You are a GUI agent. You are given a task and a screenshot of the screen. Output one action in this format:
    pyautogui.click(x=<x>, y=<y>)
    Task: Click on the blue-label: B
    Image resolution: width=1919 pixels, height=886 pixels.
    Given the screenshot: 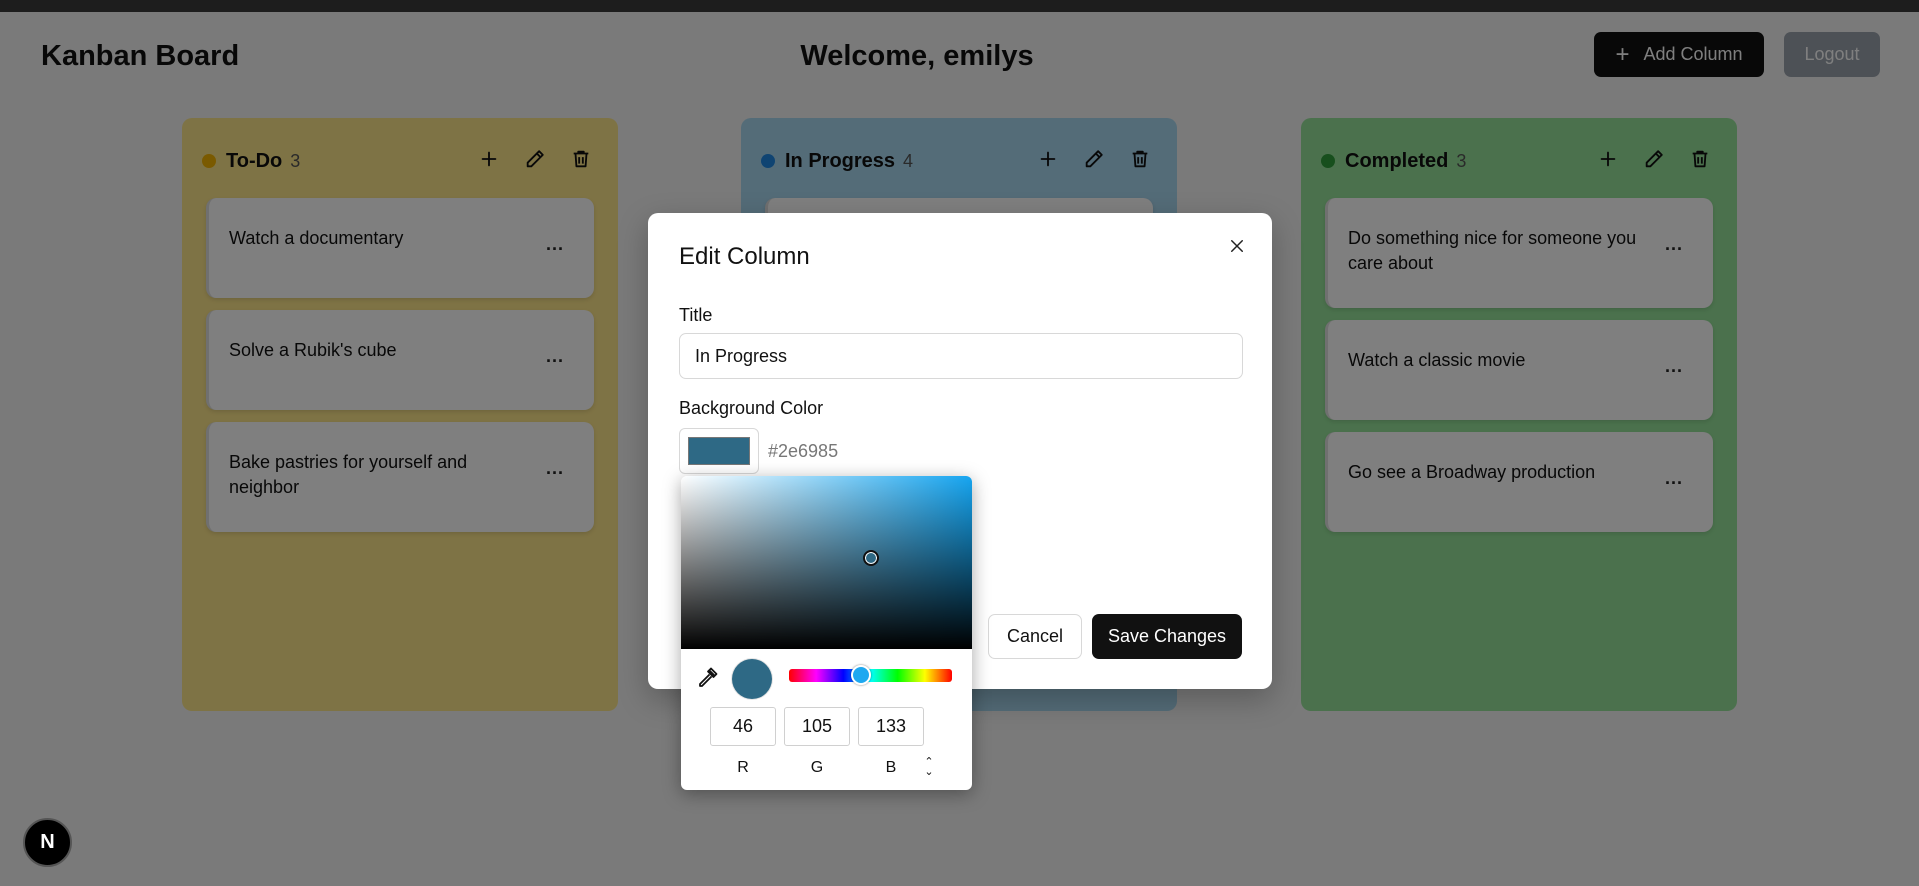 What is the action you would take?
    pyautogui.click(x=891, y=767)
    